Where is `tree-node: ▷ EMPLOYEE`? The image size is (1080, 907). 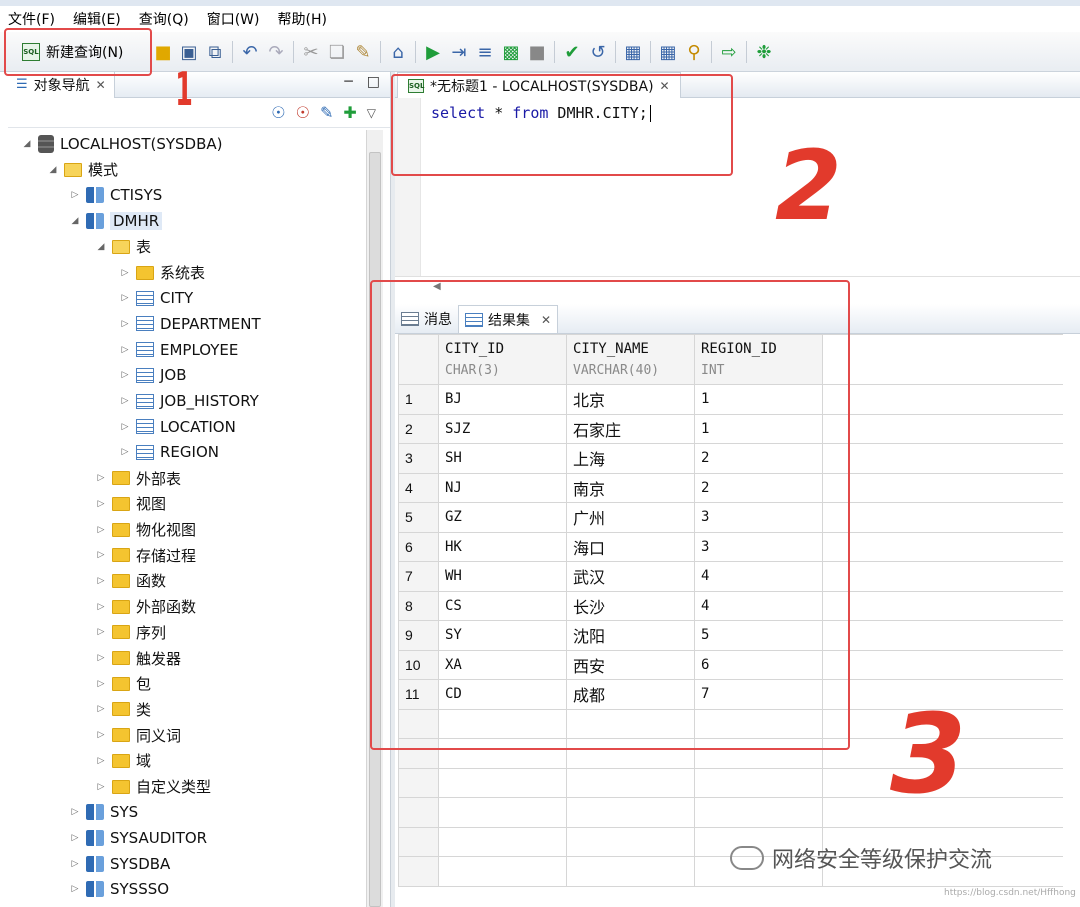
tree-node: ▷ EMPLOYEE is located at coordinates (179, 350).